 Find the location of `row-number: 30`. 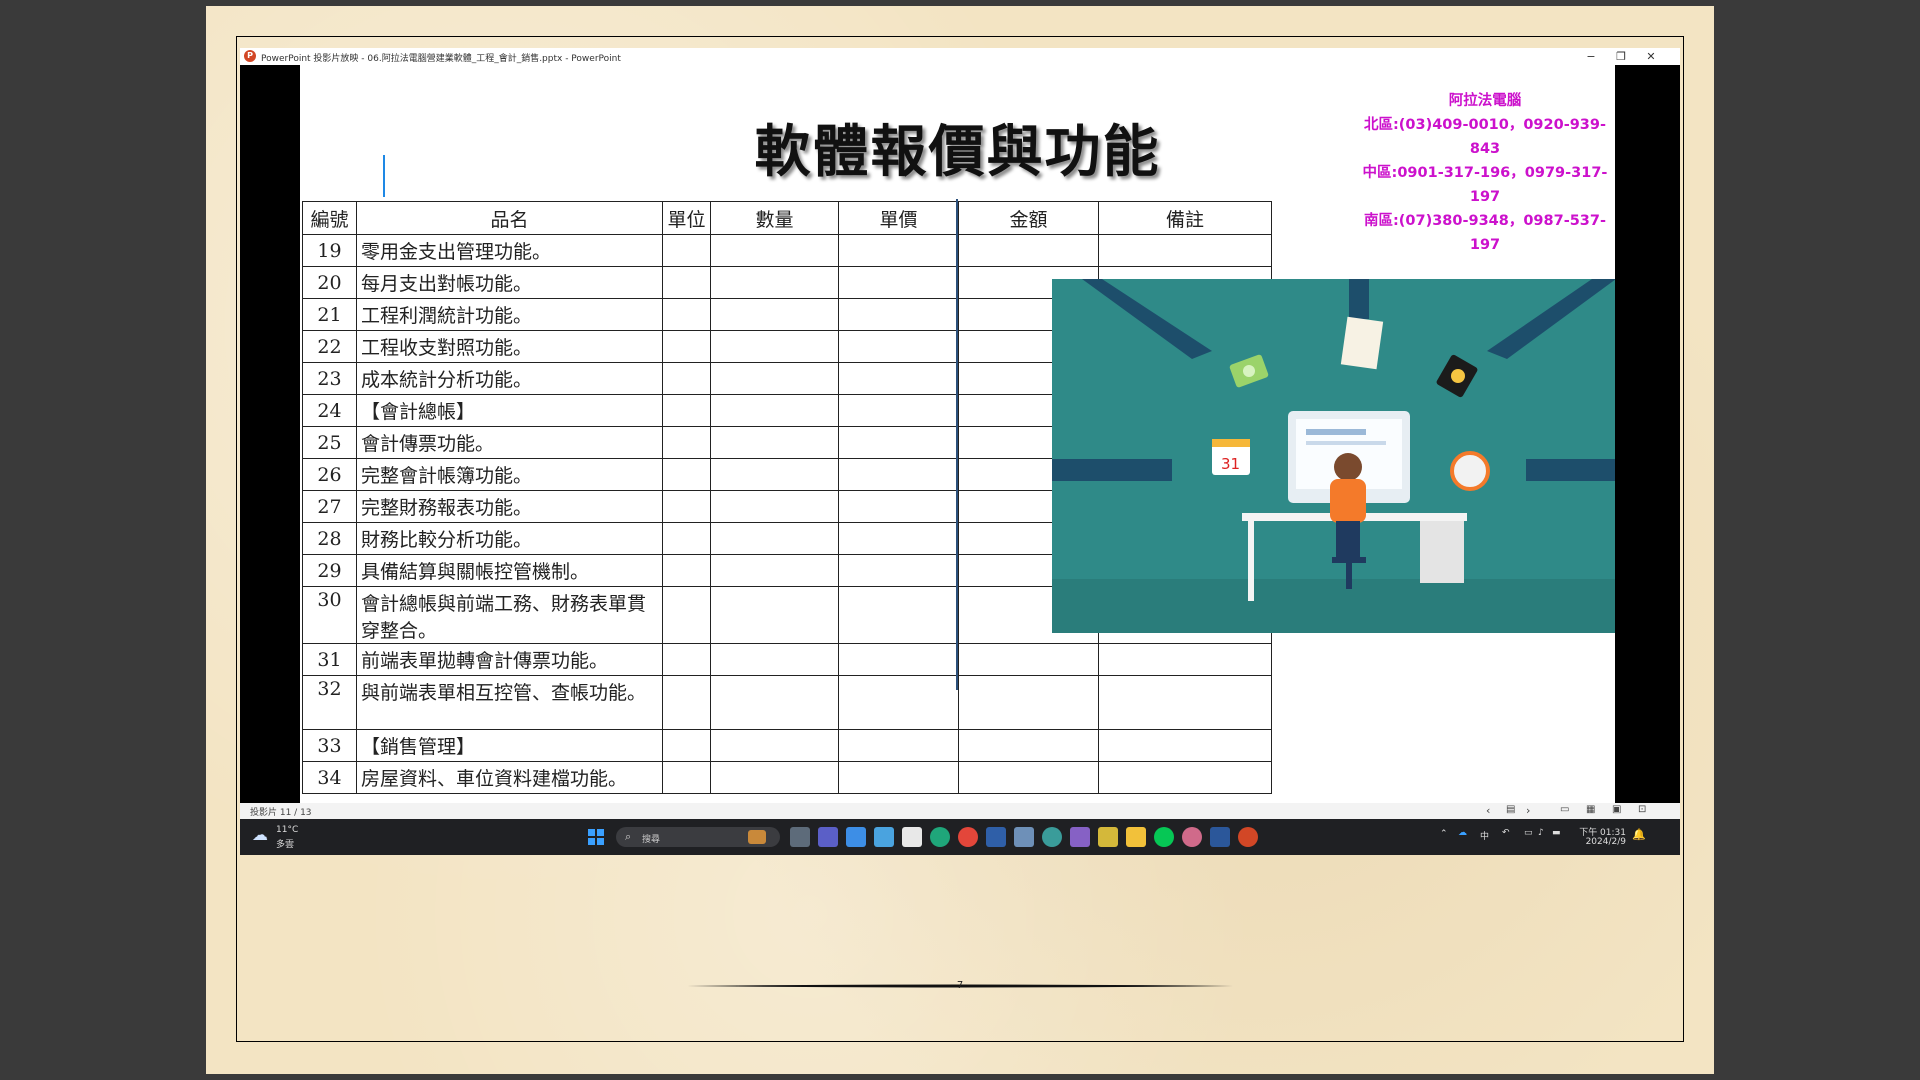

row-number: 30 is located at coordinates (329, 615).